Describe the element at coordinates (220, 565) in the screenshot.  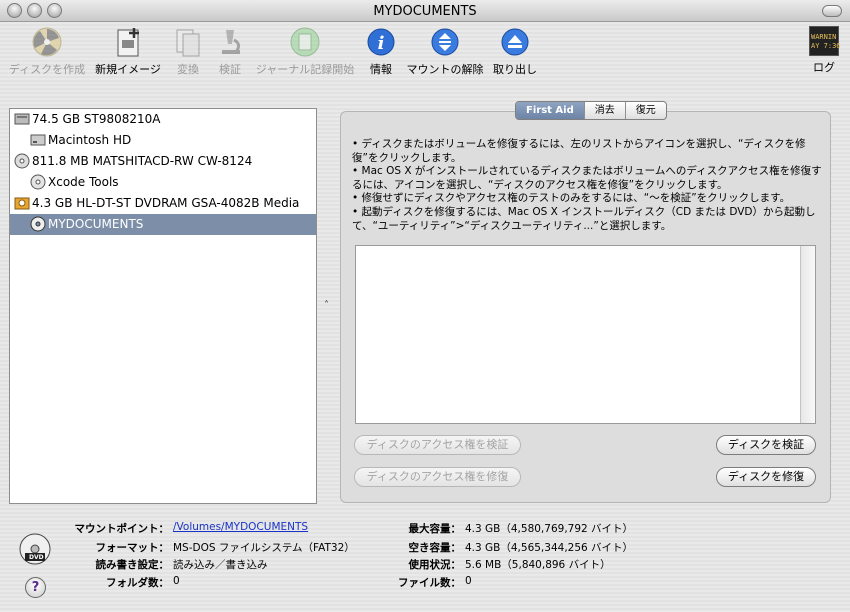
I see `read-write-value: 読み込み／書き込み` at that location.